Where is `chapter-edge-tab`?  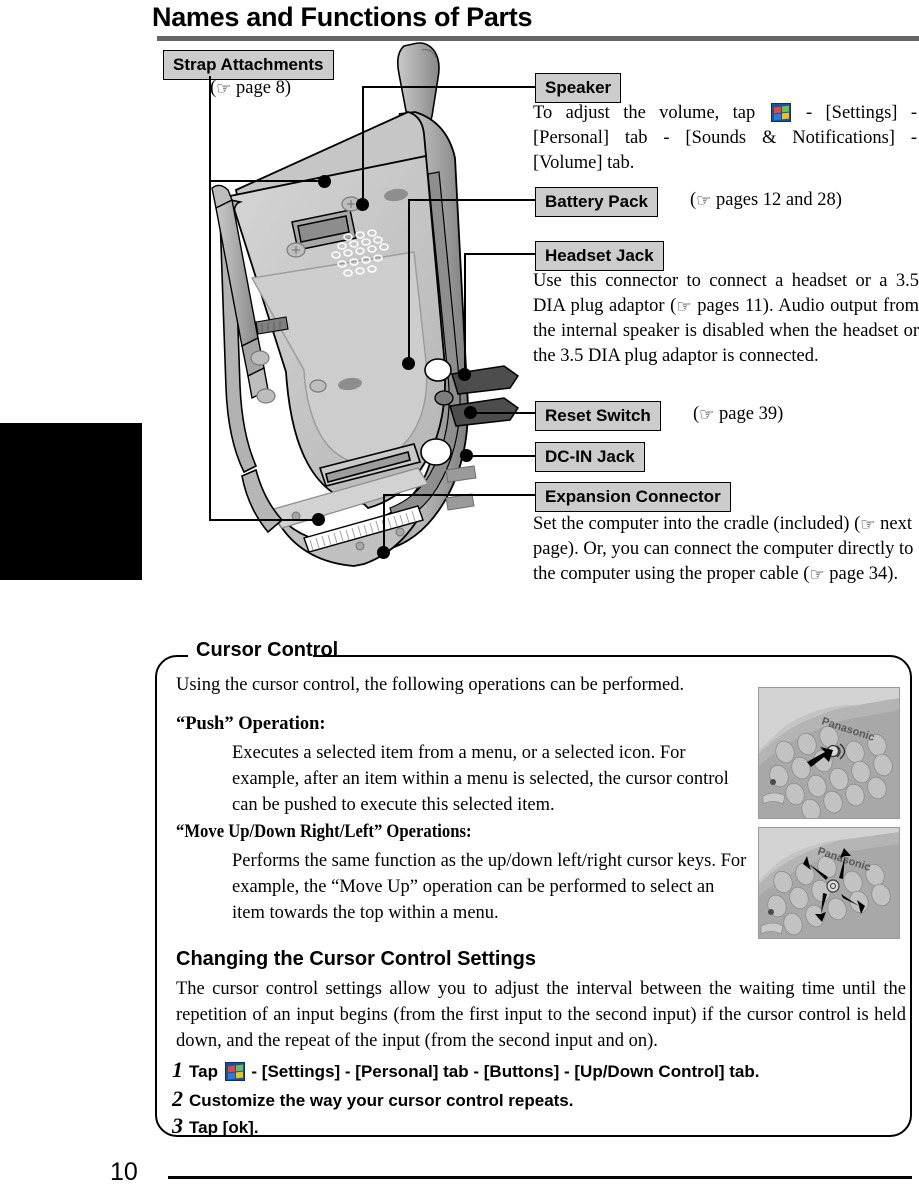
chapter-edge-tab is located at coordinates (71, 501).